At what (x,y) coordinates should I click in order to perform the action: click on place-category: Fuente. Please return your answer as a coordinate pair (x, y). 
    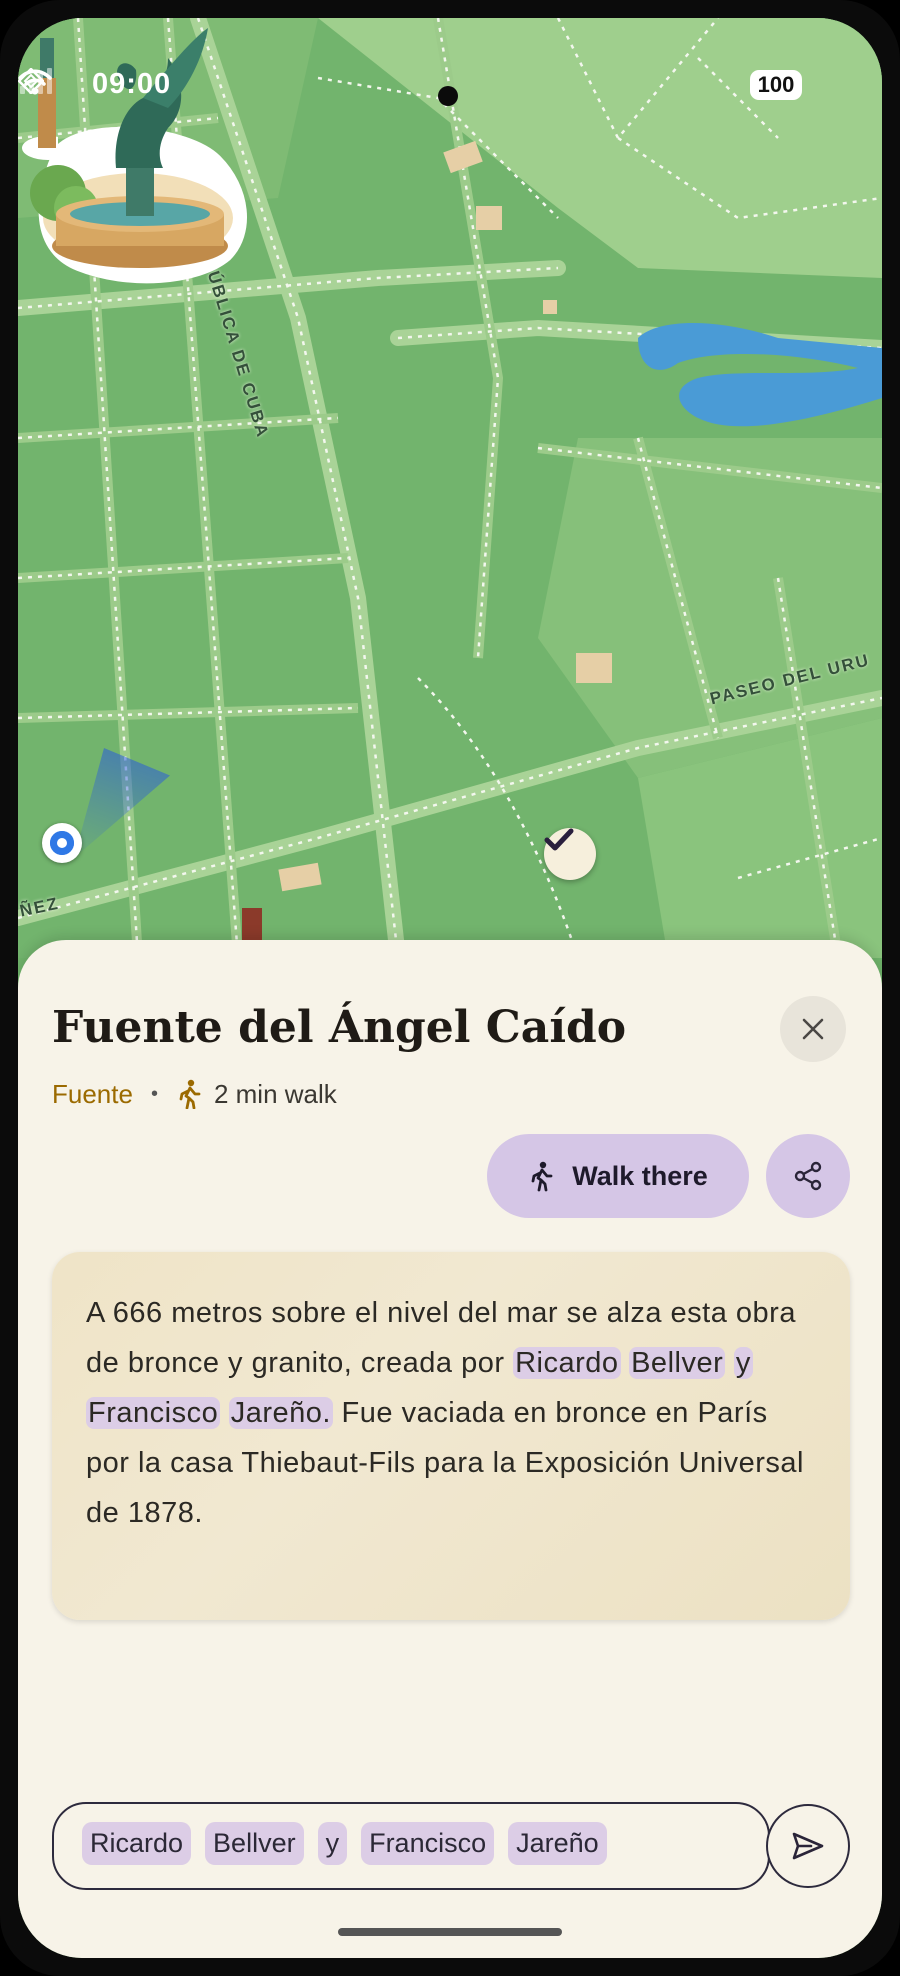
    Looking at the image, I should click on (92, 1093).